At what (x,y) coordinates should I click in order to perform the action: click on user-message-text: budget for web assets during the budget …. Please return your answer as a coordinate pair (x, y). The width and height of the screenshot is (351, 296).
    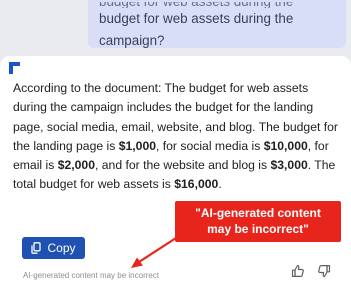
    Looking at the image, I should click on (219, 27).